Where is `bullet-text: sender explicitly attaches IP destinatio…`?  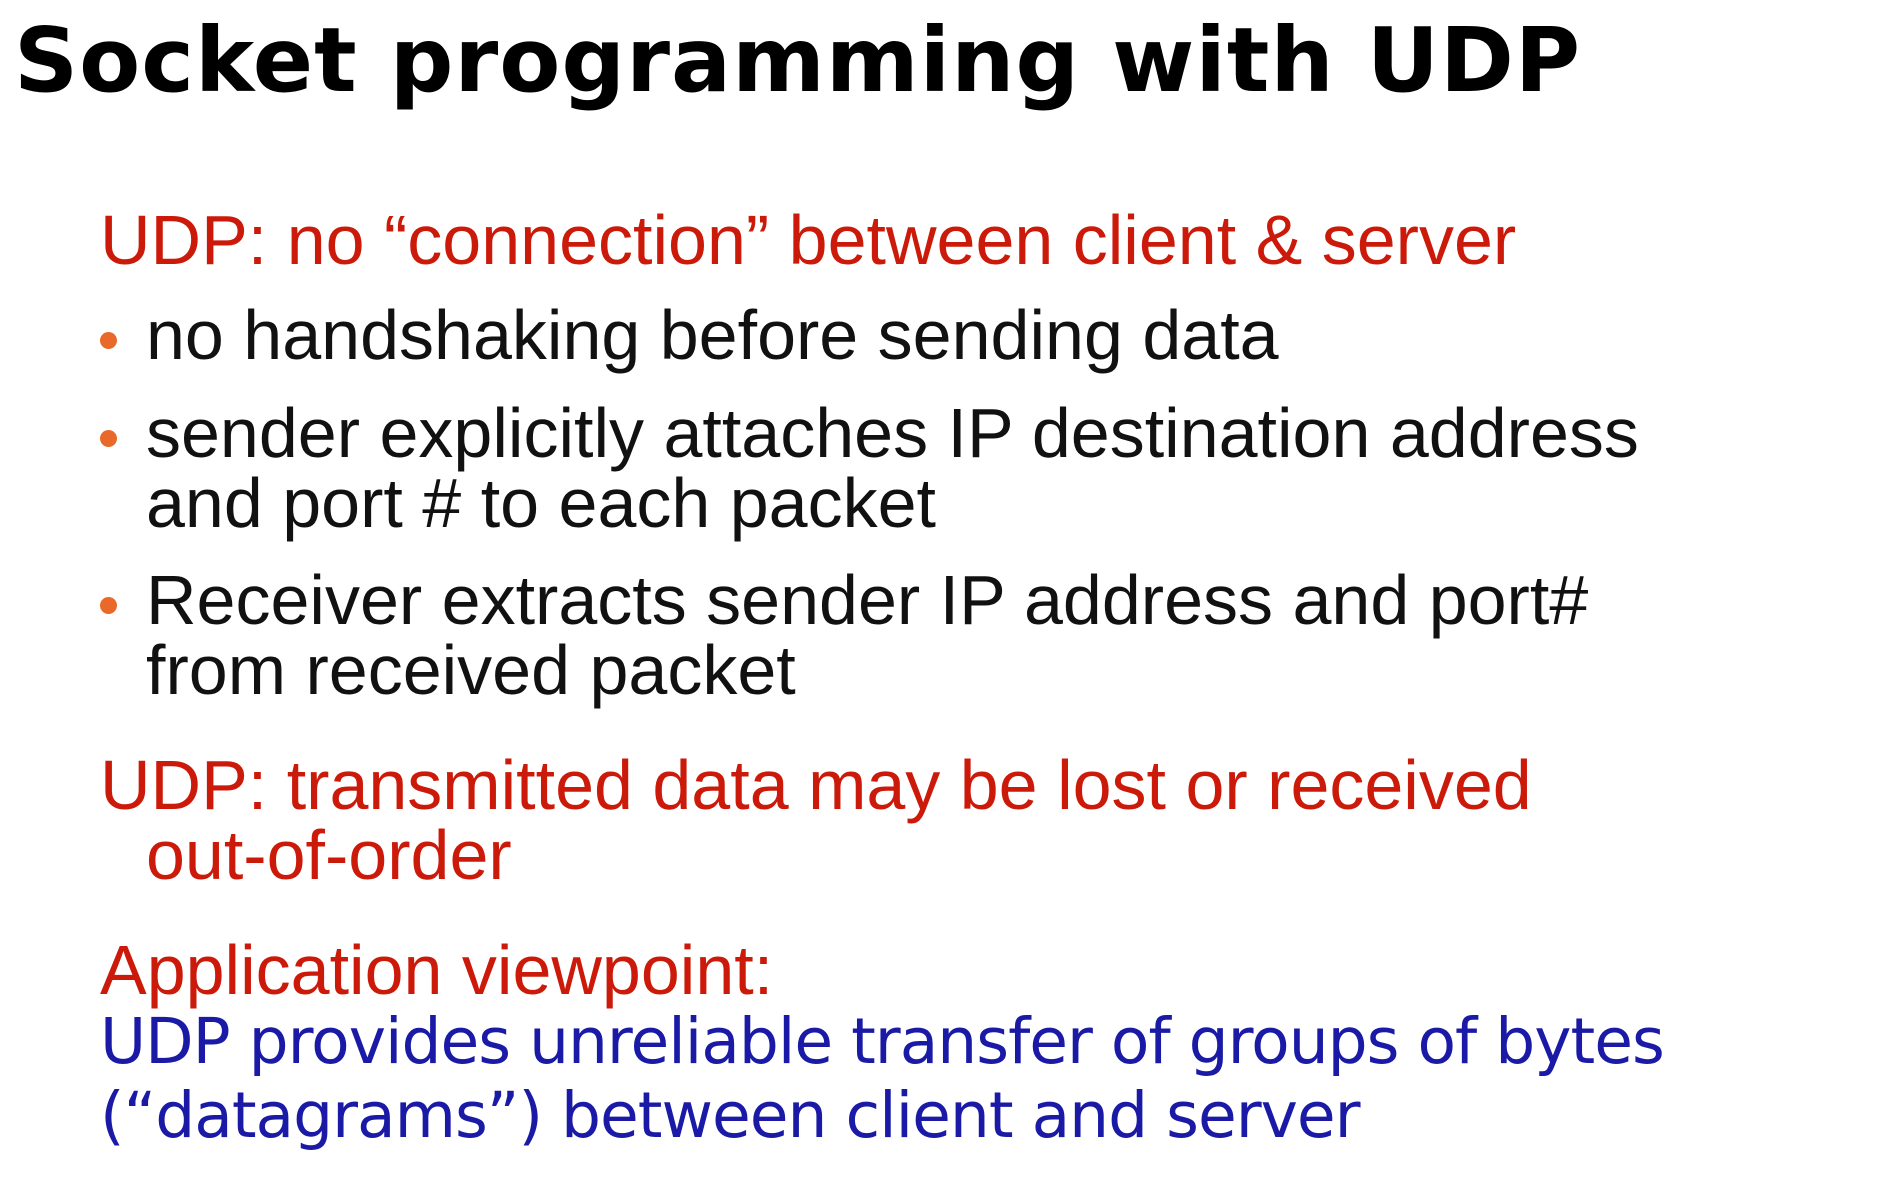 bullet-text: sender explicitly attaches IP destinatio… is located at coordinates (892, 433).